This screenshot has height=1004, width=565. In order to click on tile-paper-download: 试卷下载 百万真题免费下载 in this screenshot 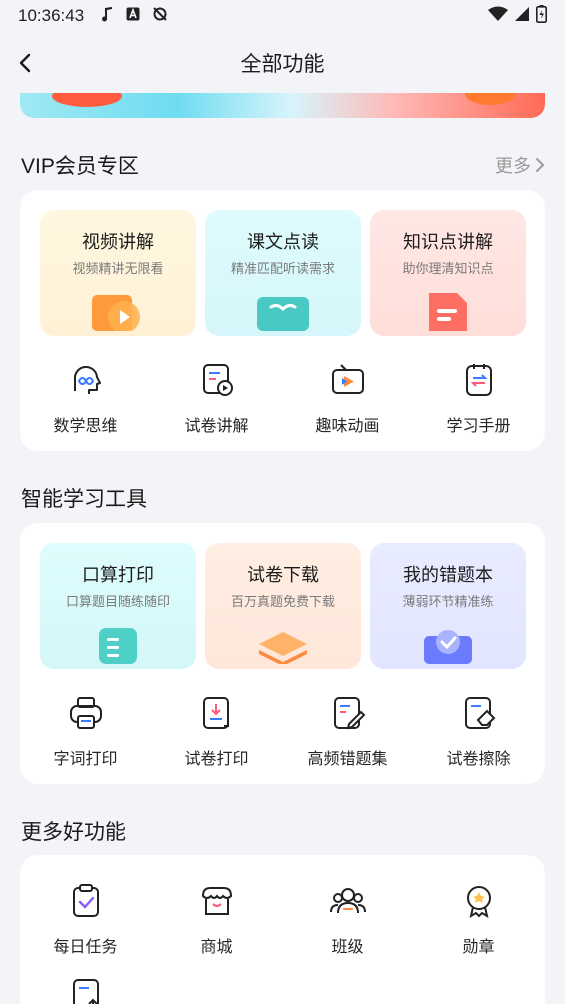, I will do `click(283, 606)`.